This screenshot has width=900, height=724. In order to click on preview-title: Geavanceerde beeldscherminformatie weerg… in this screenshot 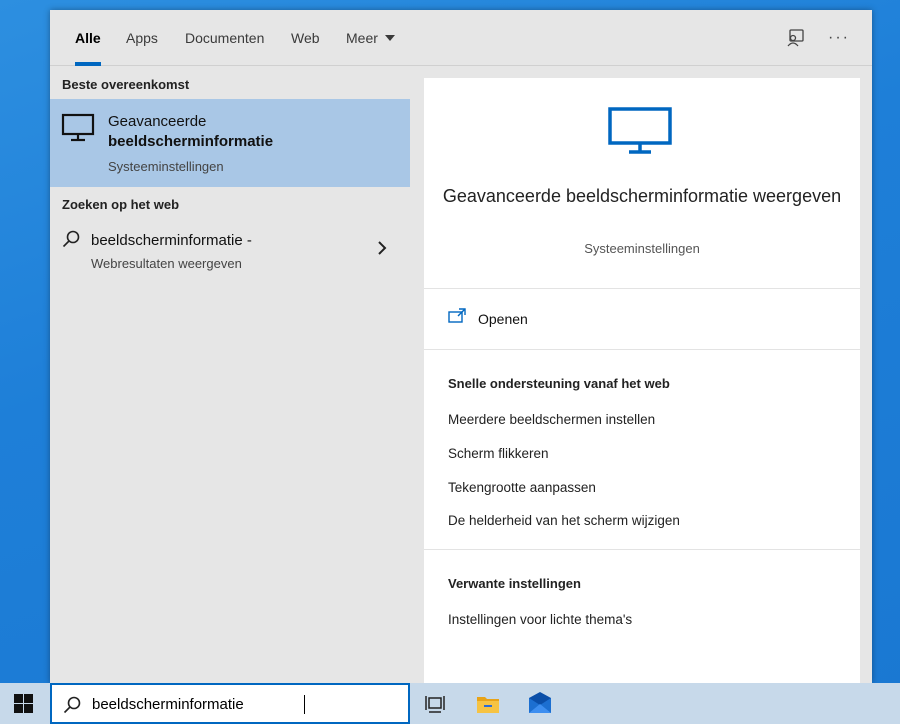, I will do `click(642, 196)`.